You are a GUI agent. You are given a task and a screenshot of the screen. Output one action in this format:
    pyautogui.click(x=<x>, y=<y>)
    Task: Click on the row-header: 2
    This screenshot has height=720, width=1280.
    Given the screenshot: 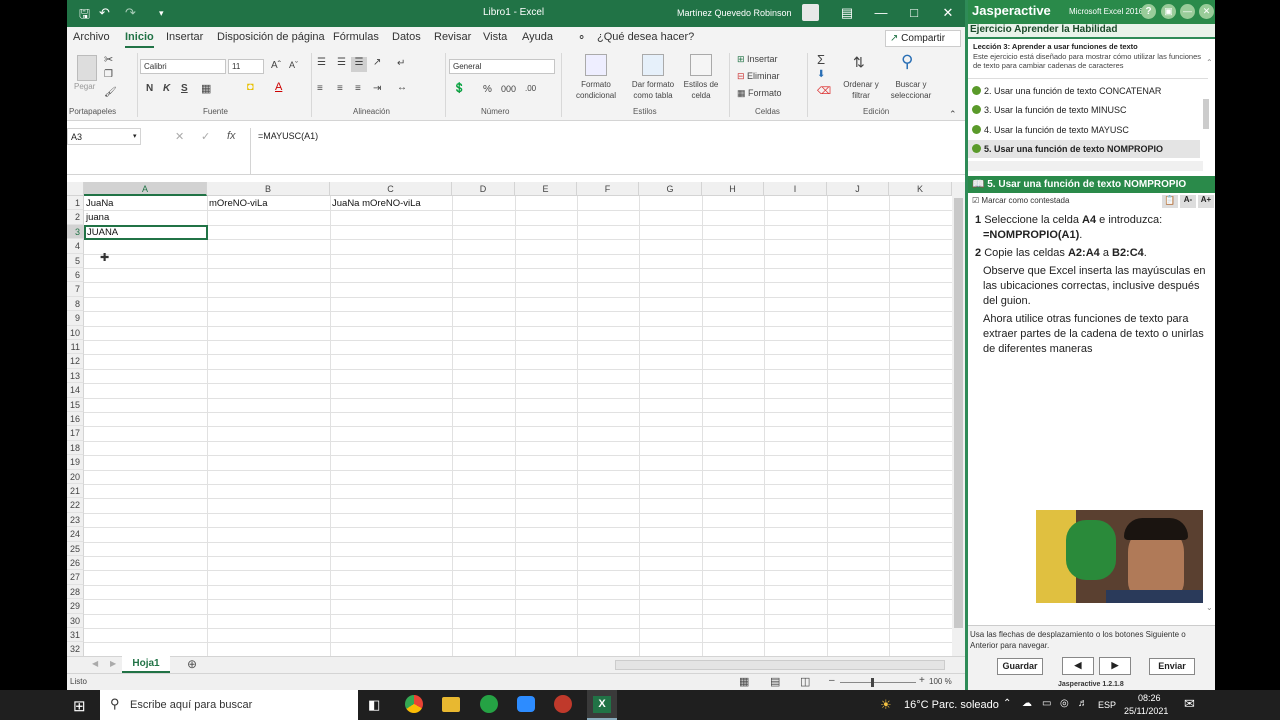 What is the action you would take?
    pyautogui.click(x=75, y=217)
    